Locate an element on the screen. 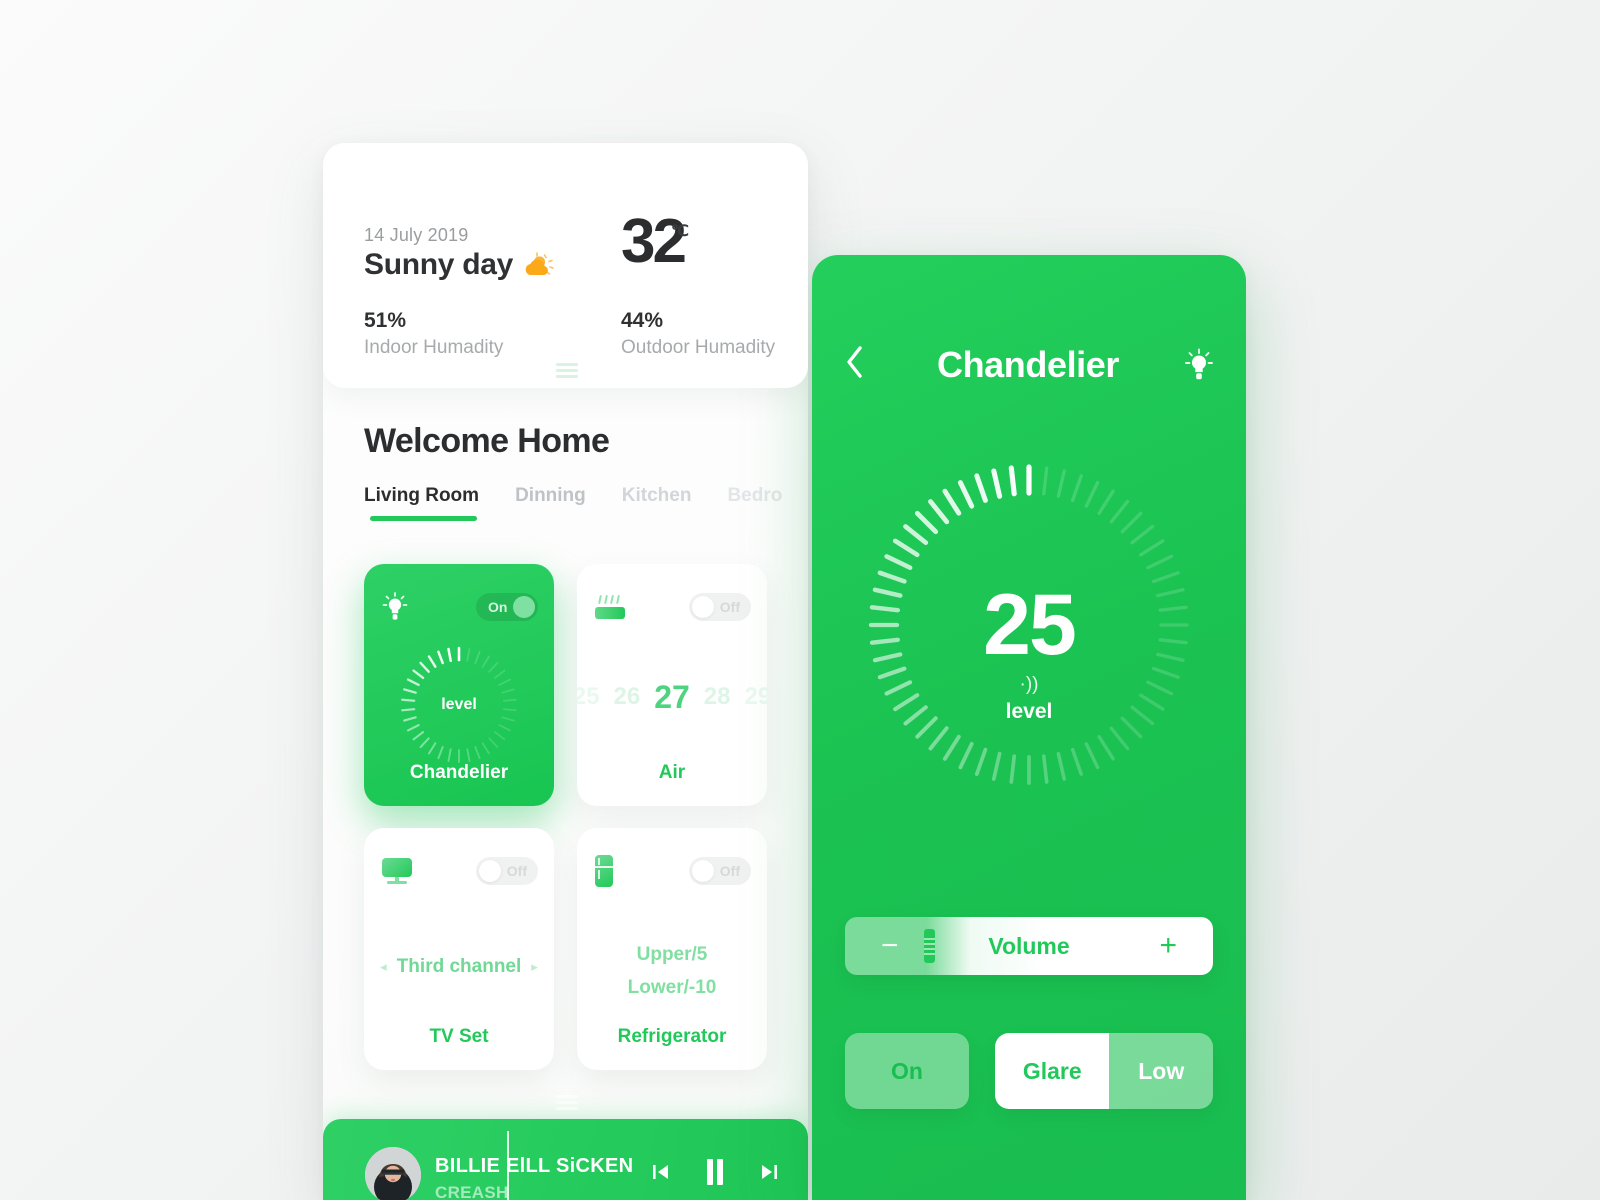 The height and width of the screenshot is (1200, 1600). device-card-air: Off 25 26 27 28 29 Air is located at coordinates (672, 685).